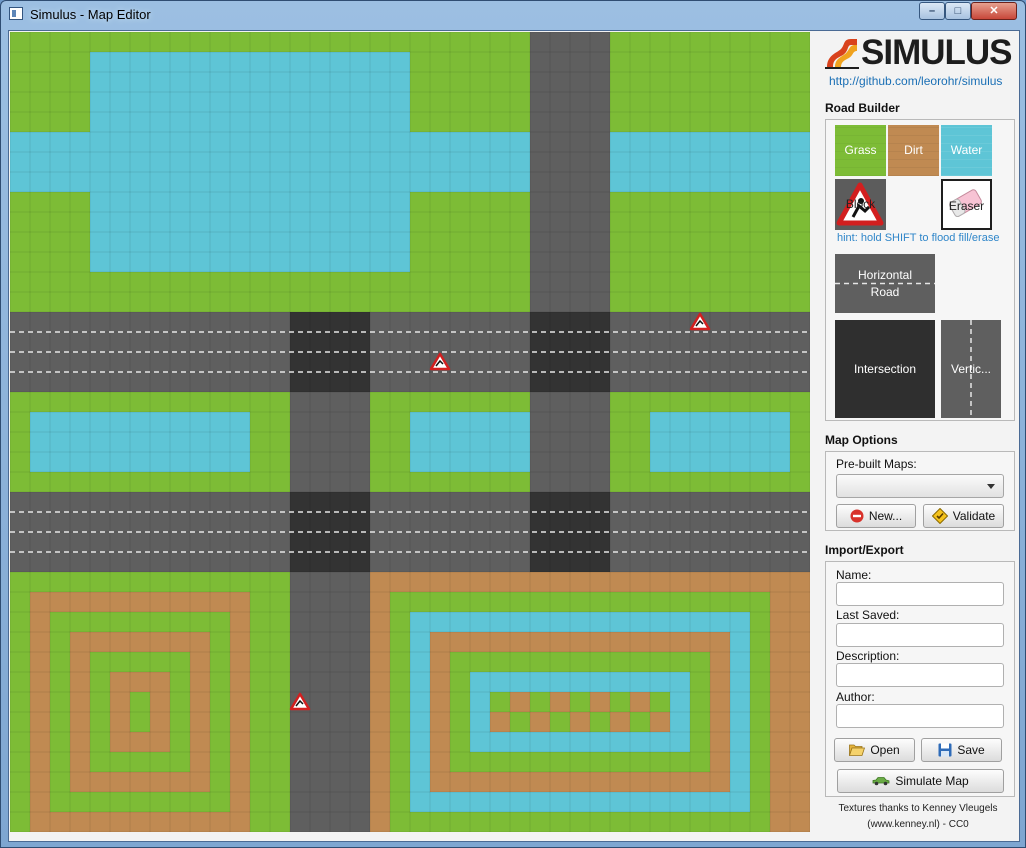 This screenshot has width=1026, height=848. Describe the element at coordinates (560, 362) in the screenshot. I see `map-tile-intersection` at that location.